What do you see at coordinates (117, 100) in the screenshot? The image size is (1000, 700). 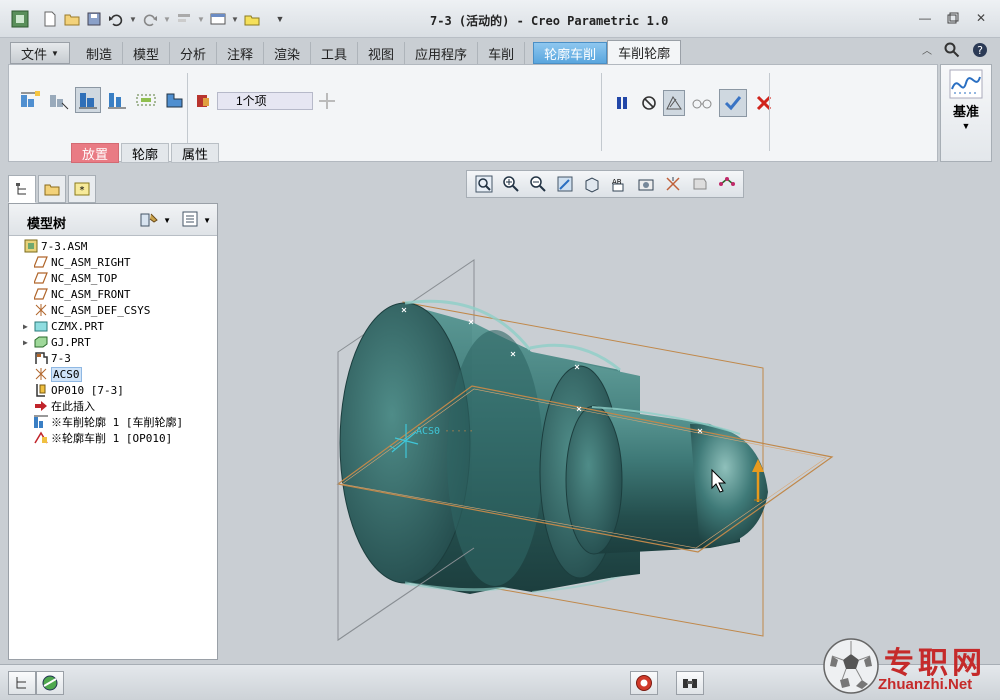 I see `use-section-icon` at bounding box center [117, 100].